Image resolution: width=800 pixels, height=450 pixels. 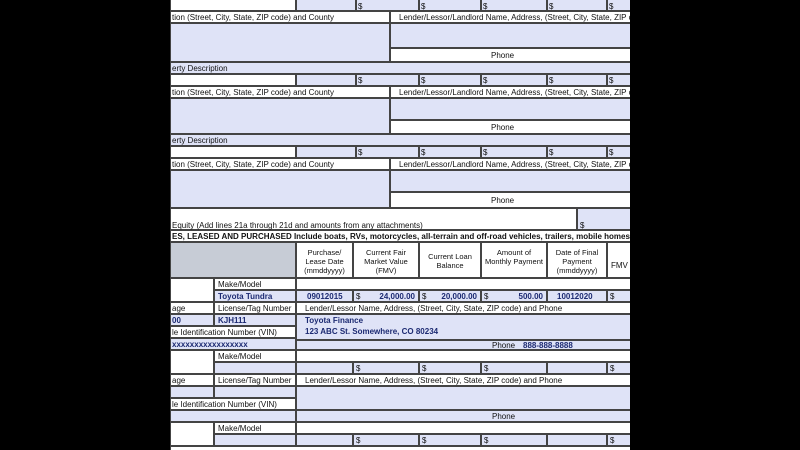 I want to click on monthly-payment-value: 500.00, so click(x=530, y=296).